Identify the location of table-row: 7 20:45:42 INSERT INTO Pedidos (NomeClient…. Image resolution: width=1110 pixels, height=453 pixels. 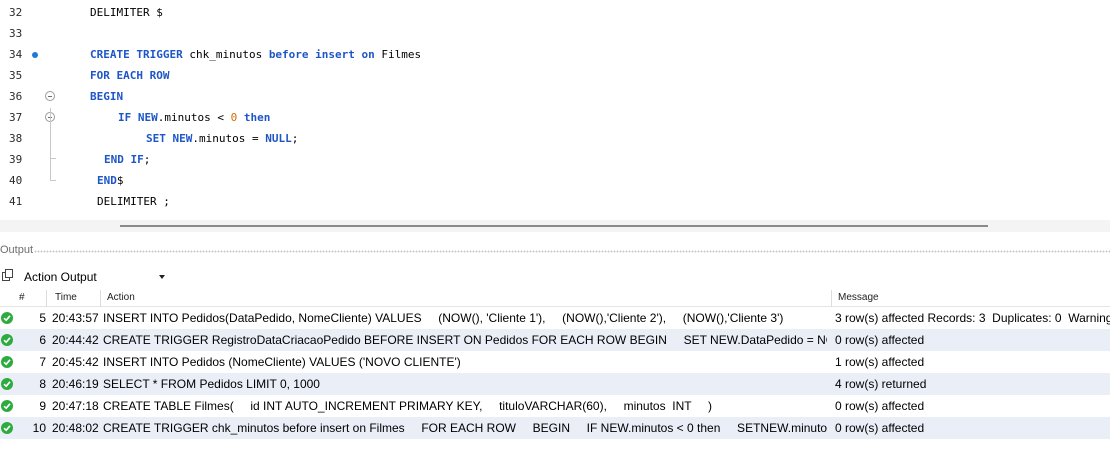
(555, 362).